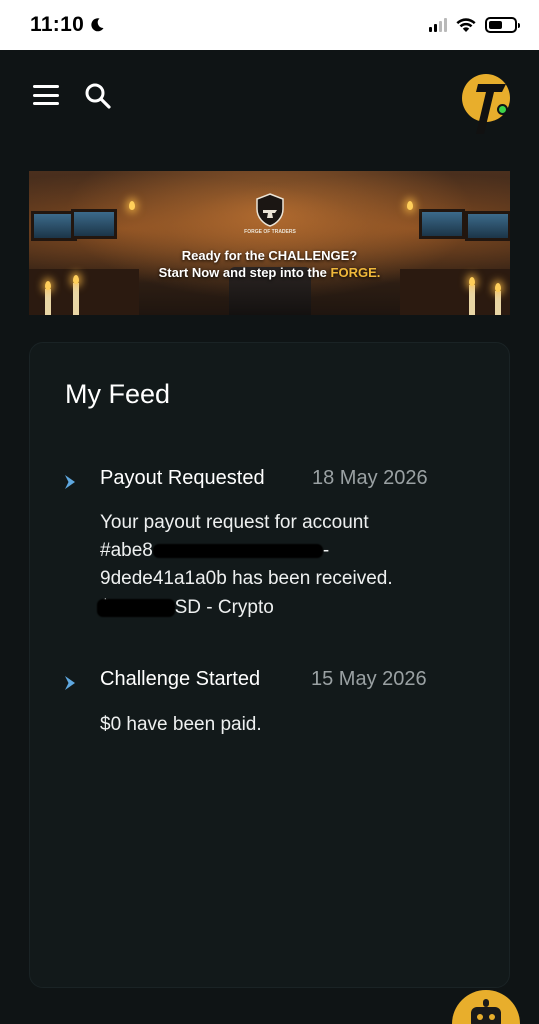 The image size is (539, 1024). What do you see at coordinates (369, 679) in the screenshot?
I see `feed-item-date: 15 May 2026` at bounding box center [369, 679].